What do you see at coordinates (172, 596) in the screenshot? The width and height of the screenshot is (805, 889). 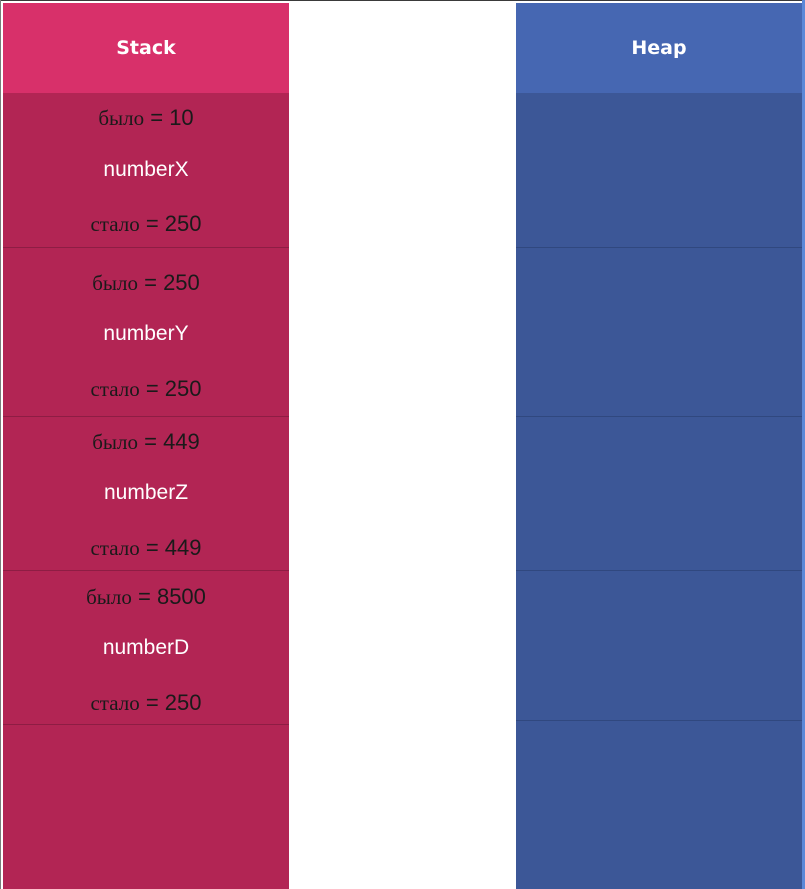 I see `before-value: = 8500` at bounding box center [172, 596].